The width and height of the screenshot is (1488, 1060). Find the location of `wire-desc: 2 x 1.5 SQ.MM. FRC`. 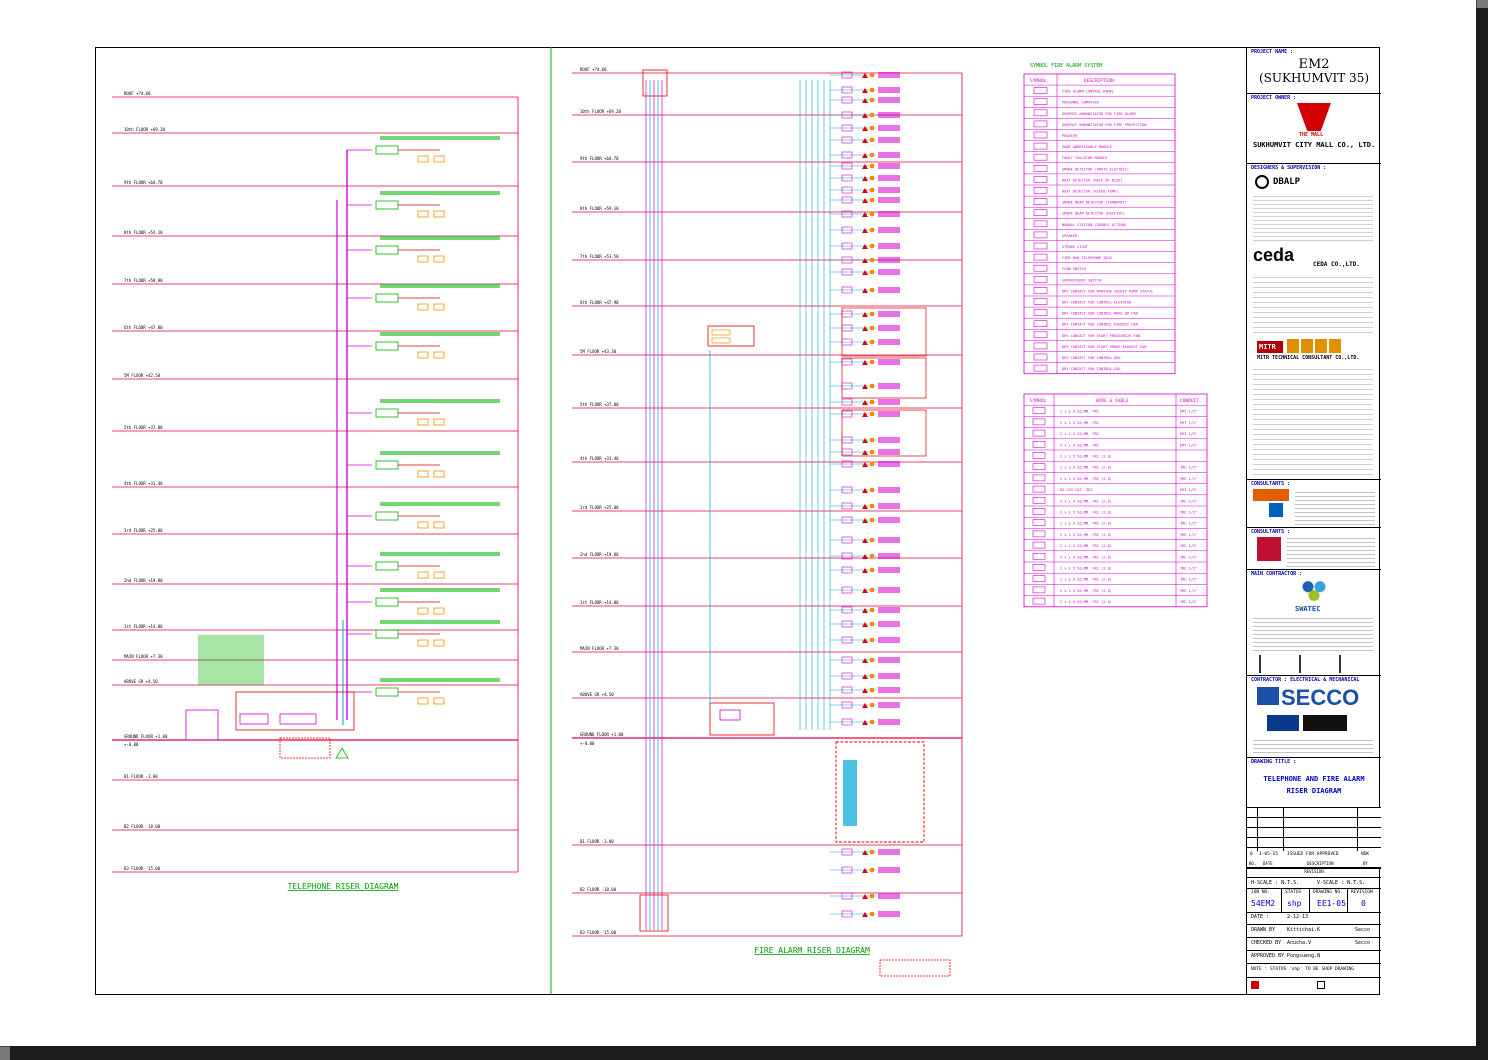

wire-desc: 2 x 1.5 SQ.MM. FRC is located at coordinates (1079, 445).